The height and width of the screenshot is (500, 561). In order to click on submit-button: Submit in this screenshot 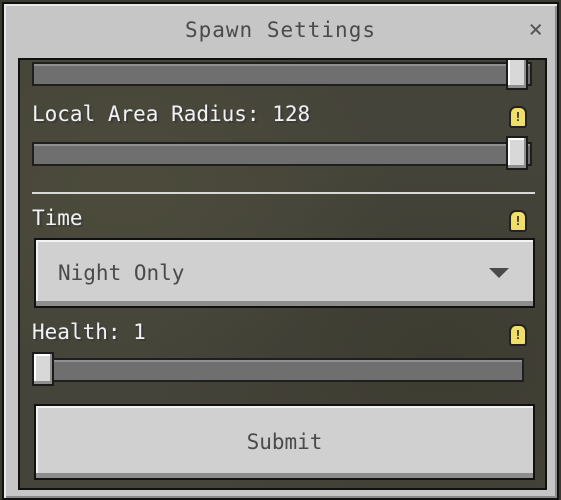, I will do `click(284, 442)`.